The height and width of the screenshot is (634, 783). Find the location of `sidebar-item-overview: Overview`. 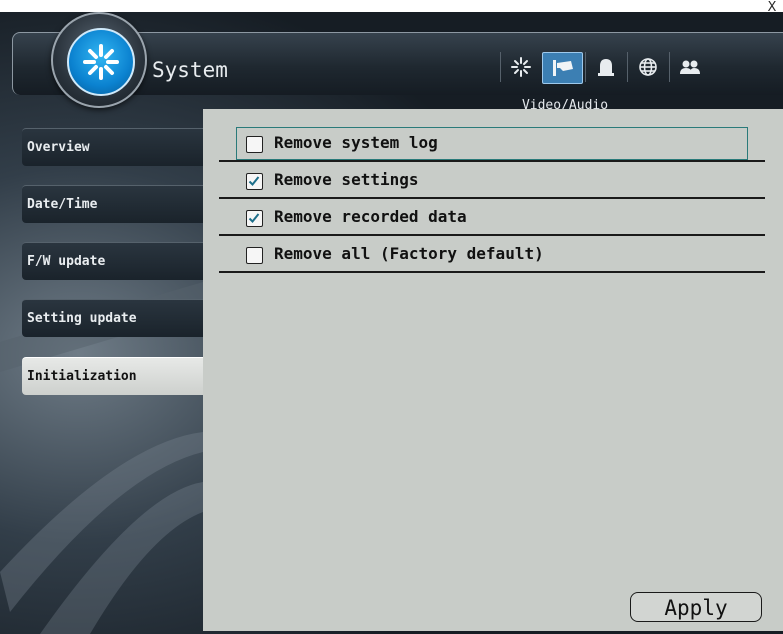

sidebar-item-overview: Overview is located at coordinates (112, 147).